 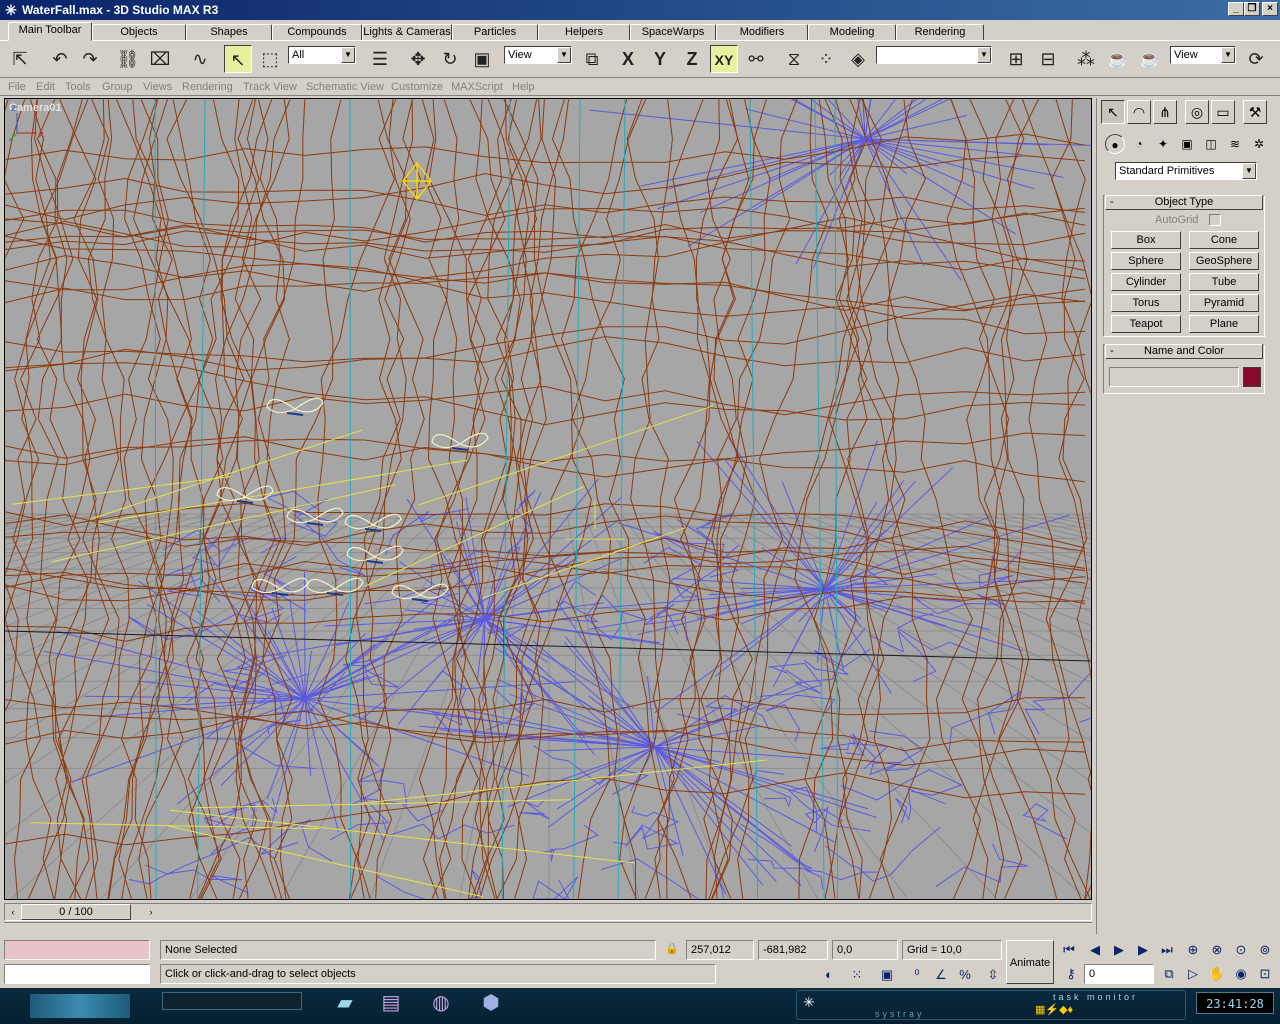 I want to click on mirror-icon: ⧖, so click(x=794, y=59).